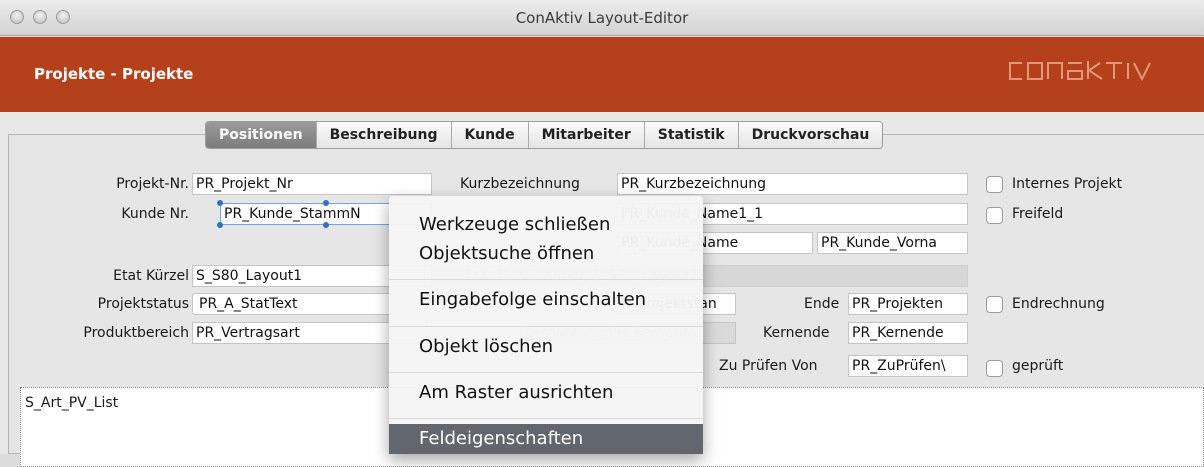 This screenshot has height=467, width=1204. I want to click on tab-kunde: Kunde, so click(490, 135).